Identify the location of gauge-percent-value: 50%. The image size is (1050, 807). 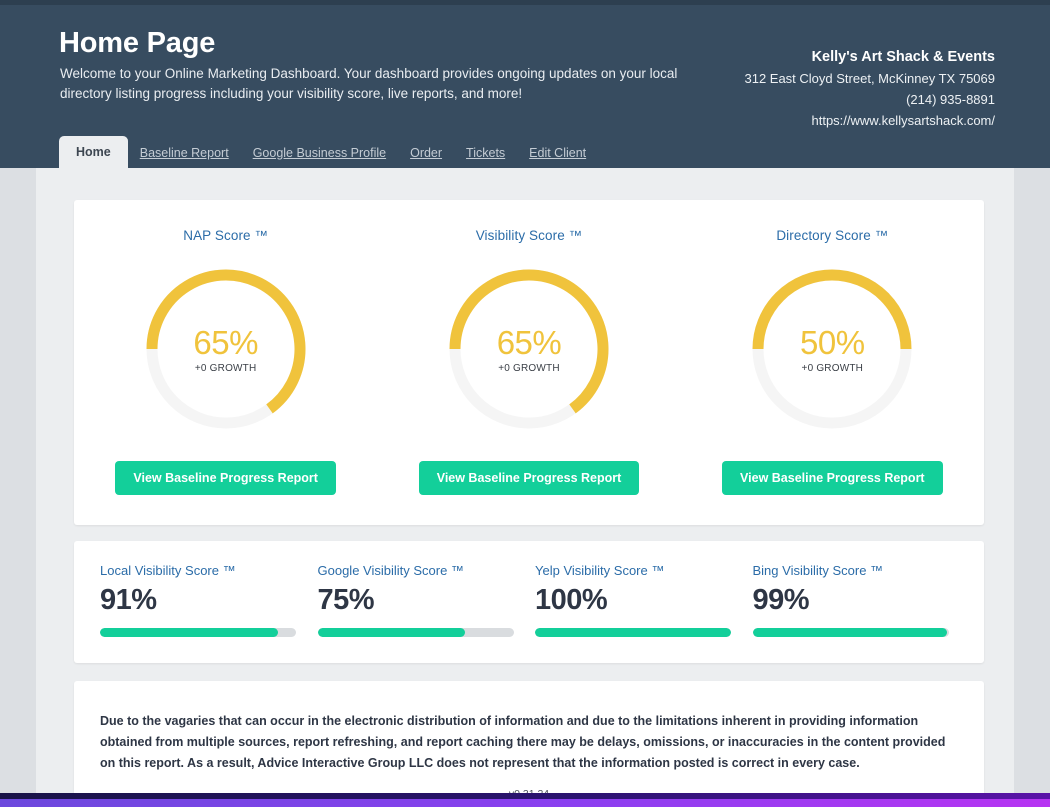
(832, 342).